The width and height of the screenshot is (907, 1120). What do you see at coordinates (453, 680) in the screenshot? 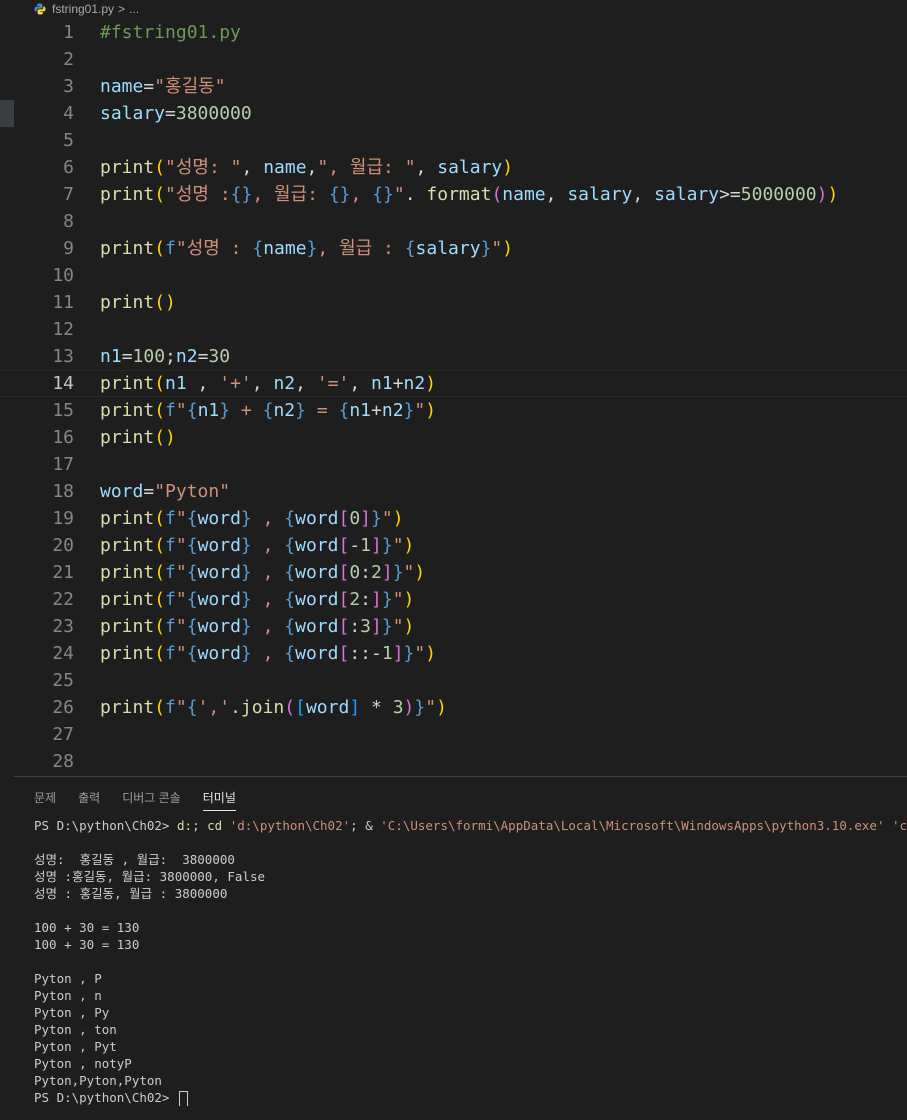
I see `code-line: 25` at bounding box center [453, 680].